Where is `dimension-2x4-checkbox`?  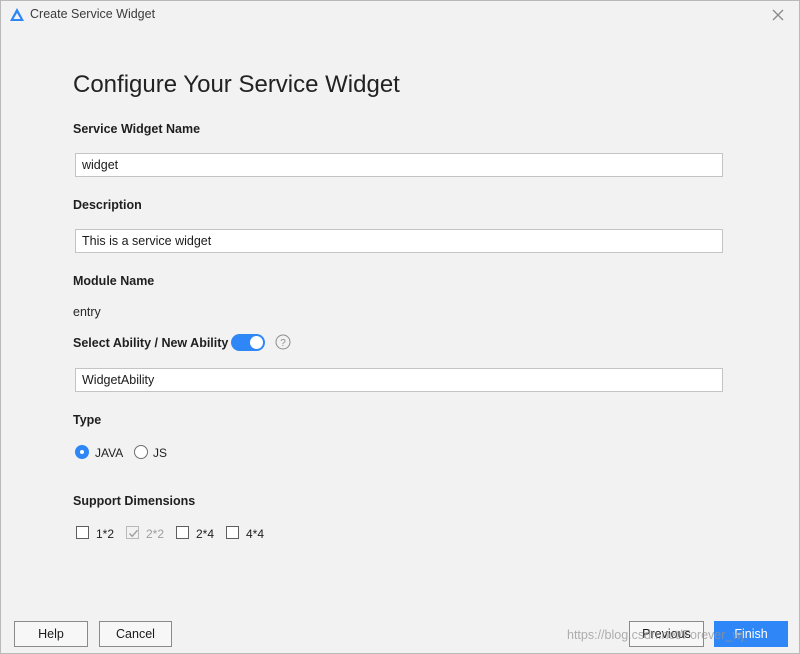
dimension-2x4-checkbox is located at coordinates (182, 532).